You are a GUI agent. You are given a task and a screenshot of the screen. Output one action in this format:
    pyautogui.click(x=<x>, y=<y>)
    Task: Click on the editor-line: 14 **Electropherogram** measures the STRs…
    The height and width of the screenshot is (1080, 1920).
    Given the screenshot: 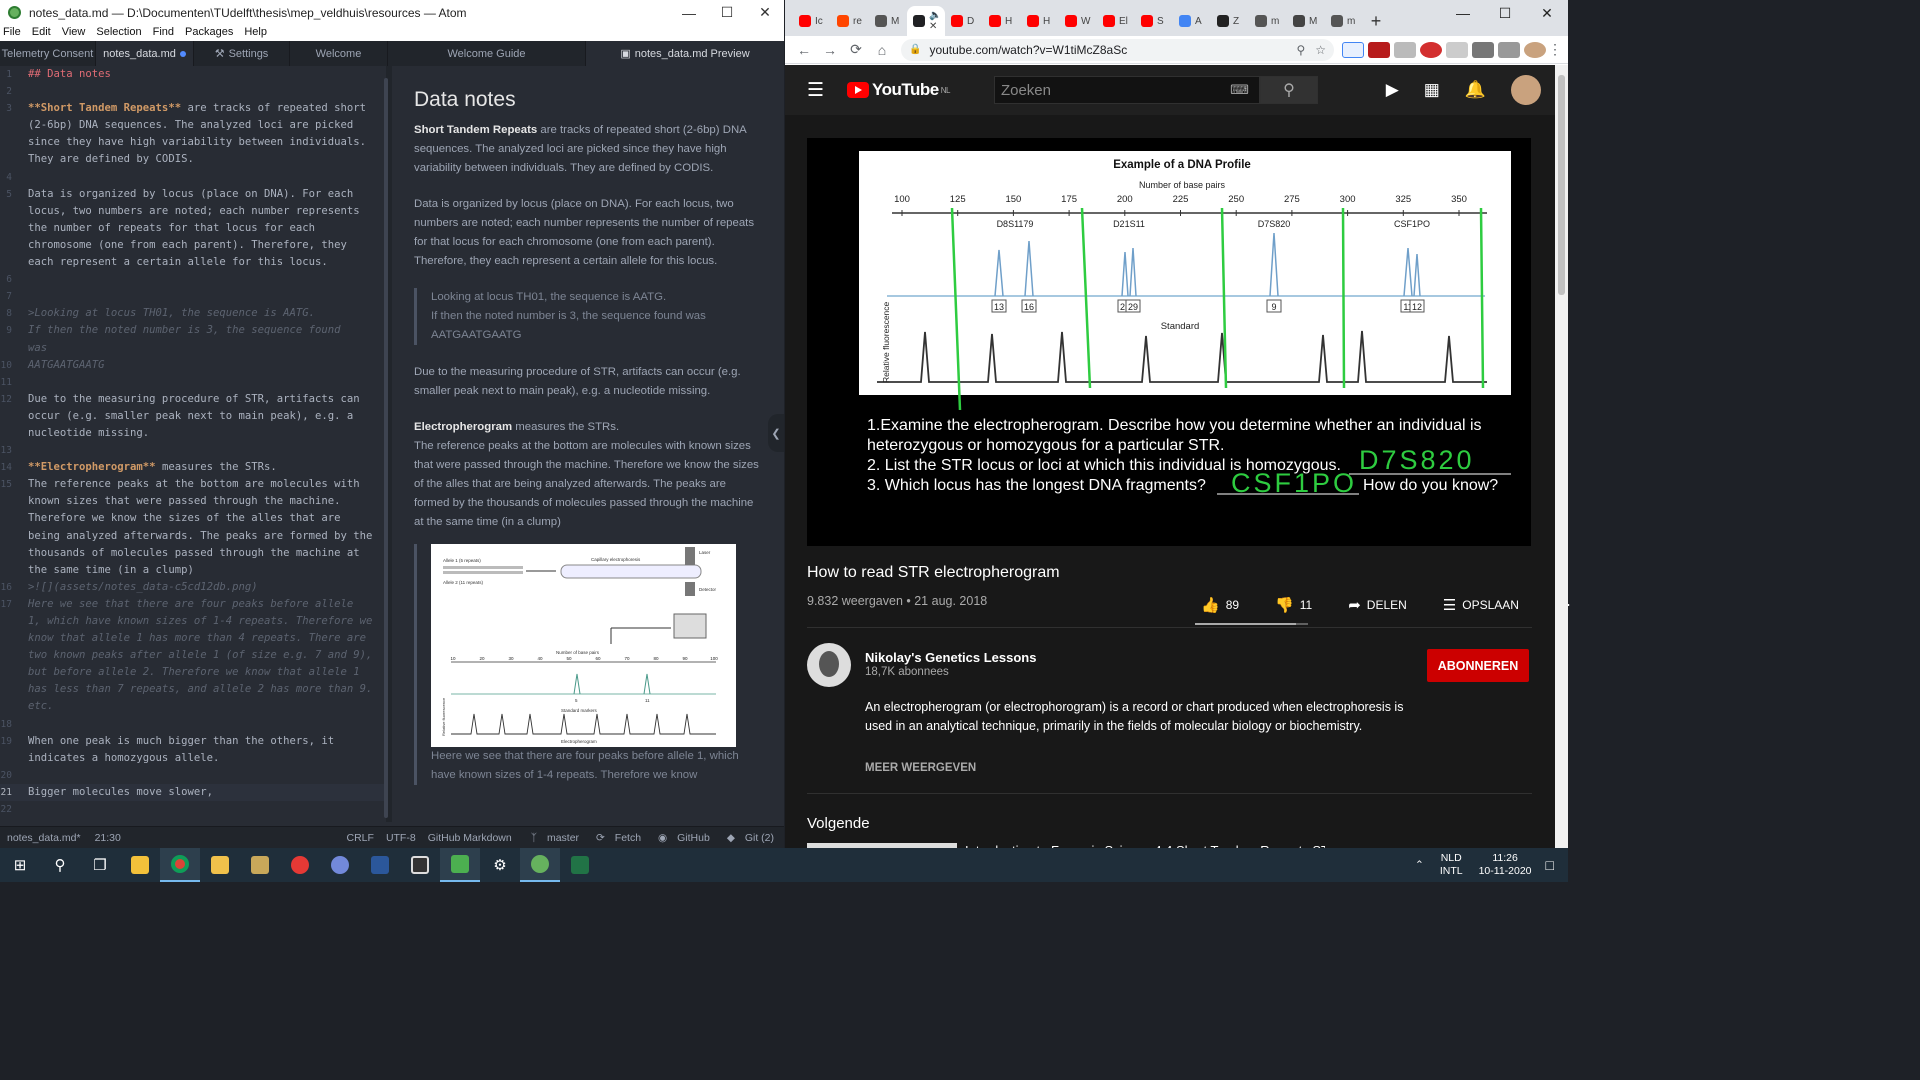 What is the action you would take?
    pyautogui.click(x=193, y=467)
    